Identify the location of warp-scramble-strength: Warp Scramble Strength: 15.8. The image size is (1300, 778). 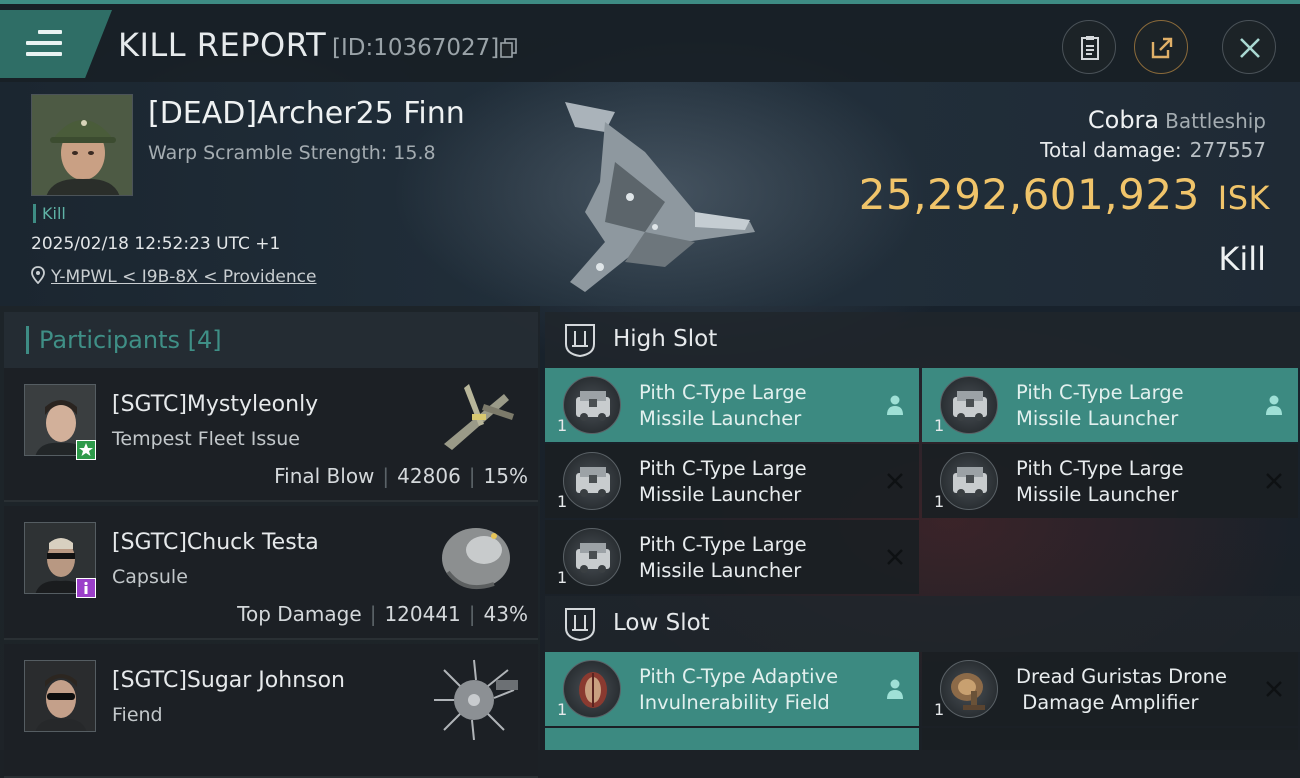
(292, 153).